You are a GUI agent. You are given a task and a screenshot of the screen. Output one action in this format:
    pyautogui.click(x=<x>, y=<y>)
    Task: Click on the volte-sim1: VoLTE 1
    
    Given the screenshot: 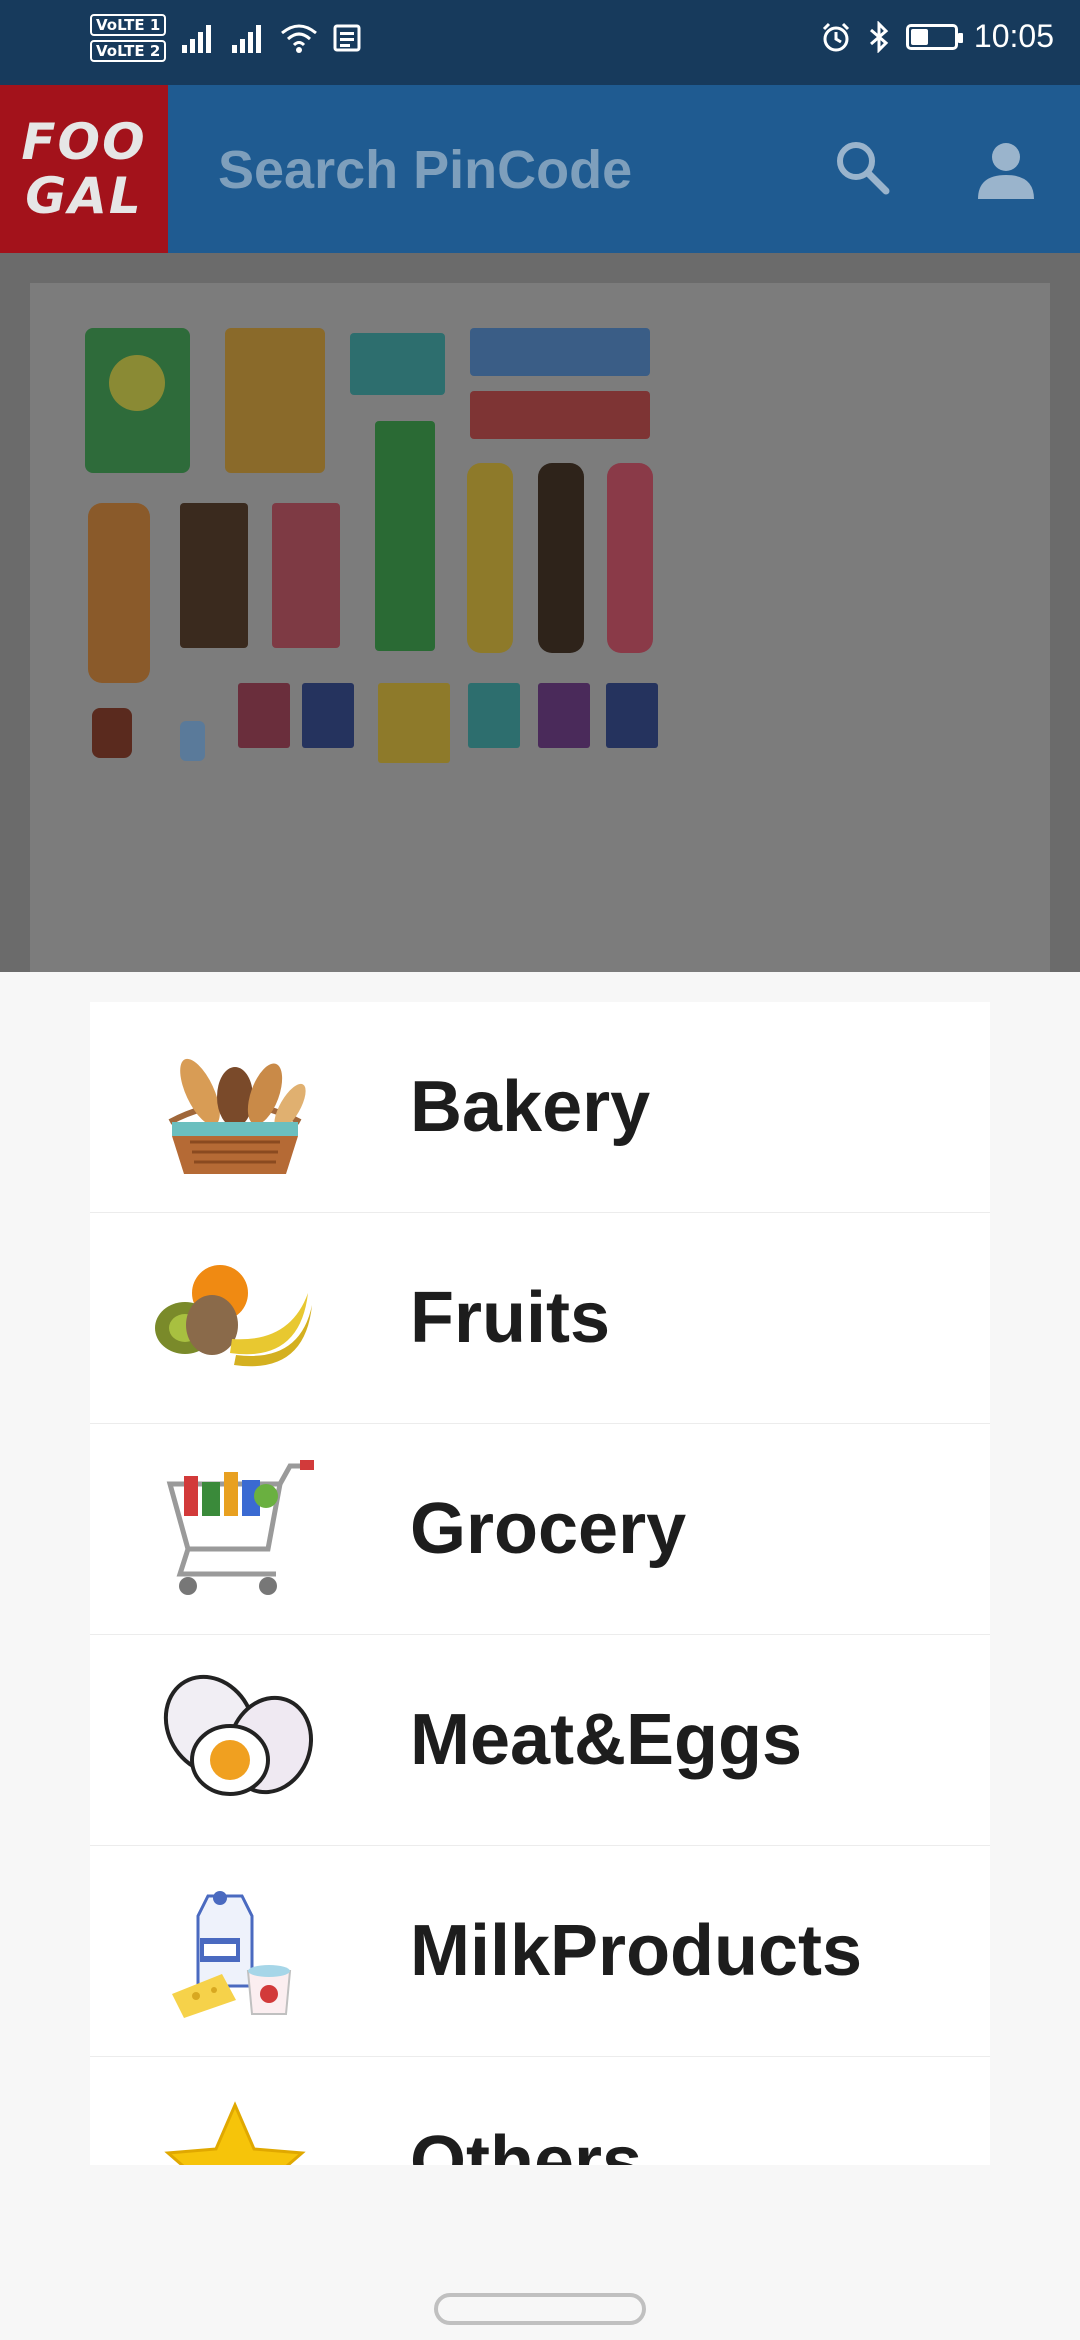 What is the action you would take?
    pyautogui.click(x=128, y=25)
    